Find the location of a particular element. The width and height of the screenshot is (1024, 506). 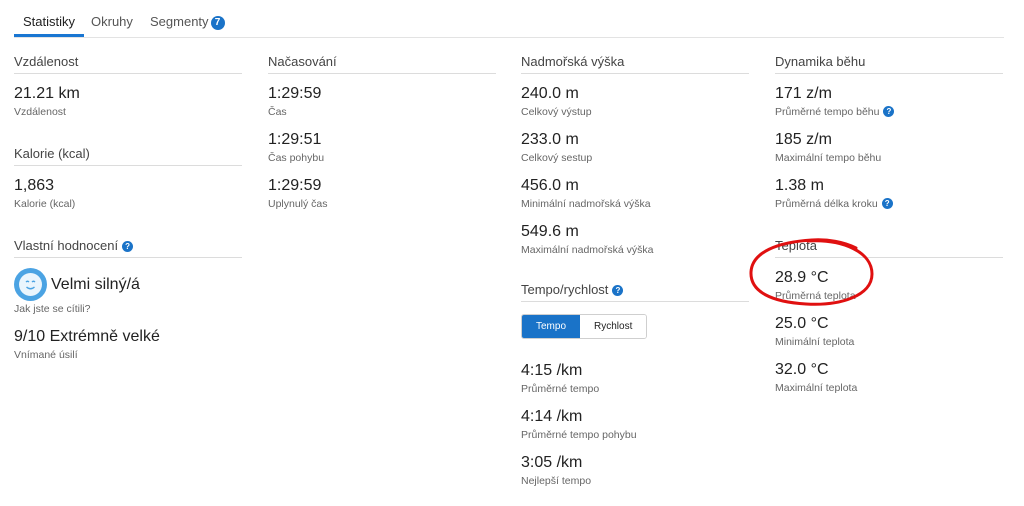

stat-elapsed-time: 1:29:59 Uplynulý čas is located at coordinates (382, 194).